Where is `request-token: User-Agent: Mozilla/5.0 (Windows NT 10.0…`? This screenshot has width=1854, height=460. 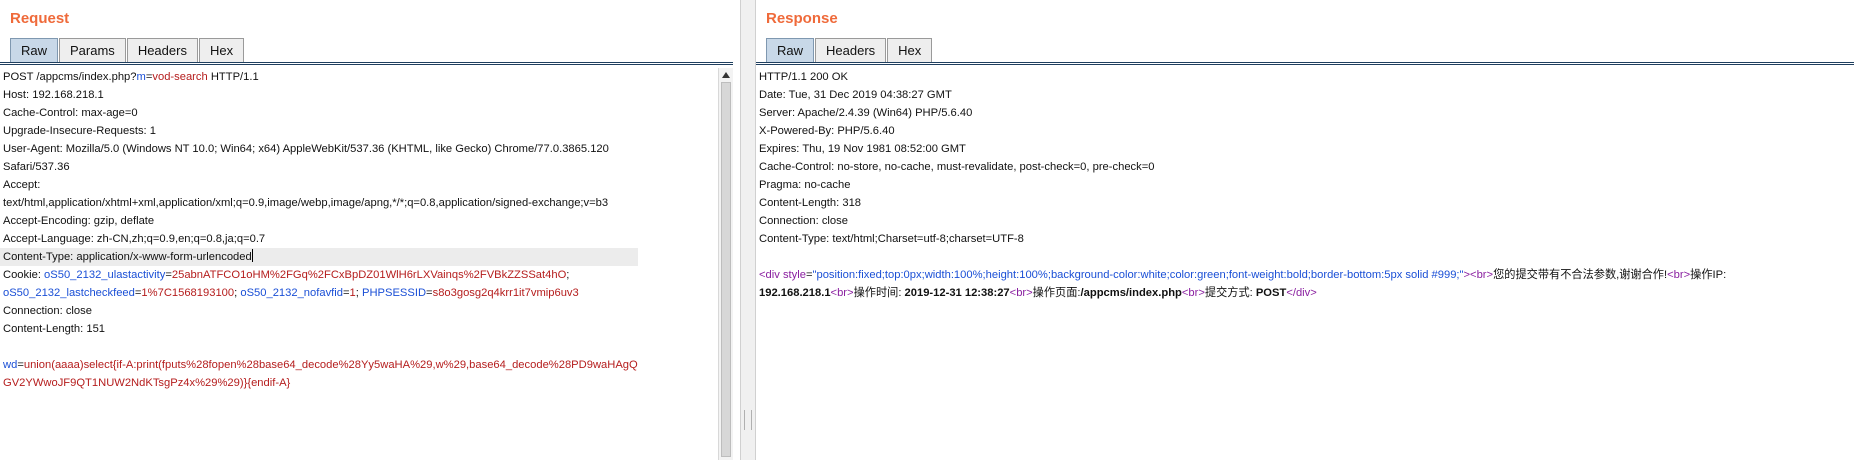 request-token: User-Agent: Mozilla/5.0 (Windows NT 10.0… is located at coordinates (306, 149).